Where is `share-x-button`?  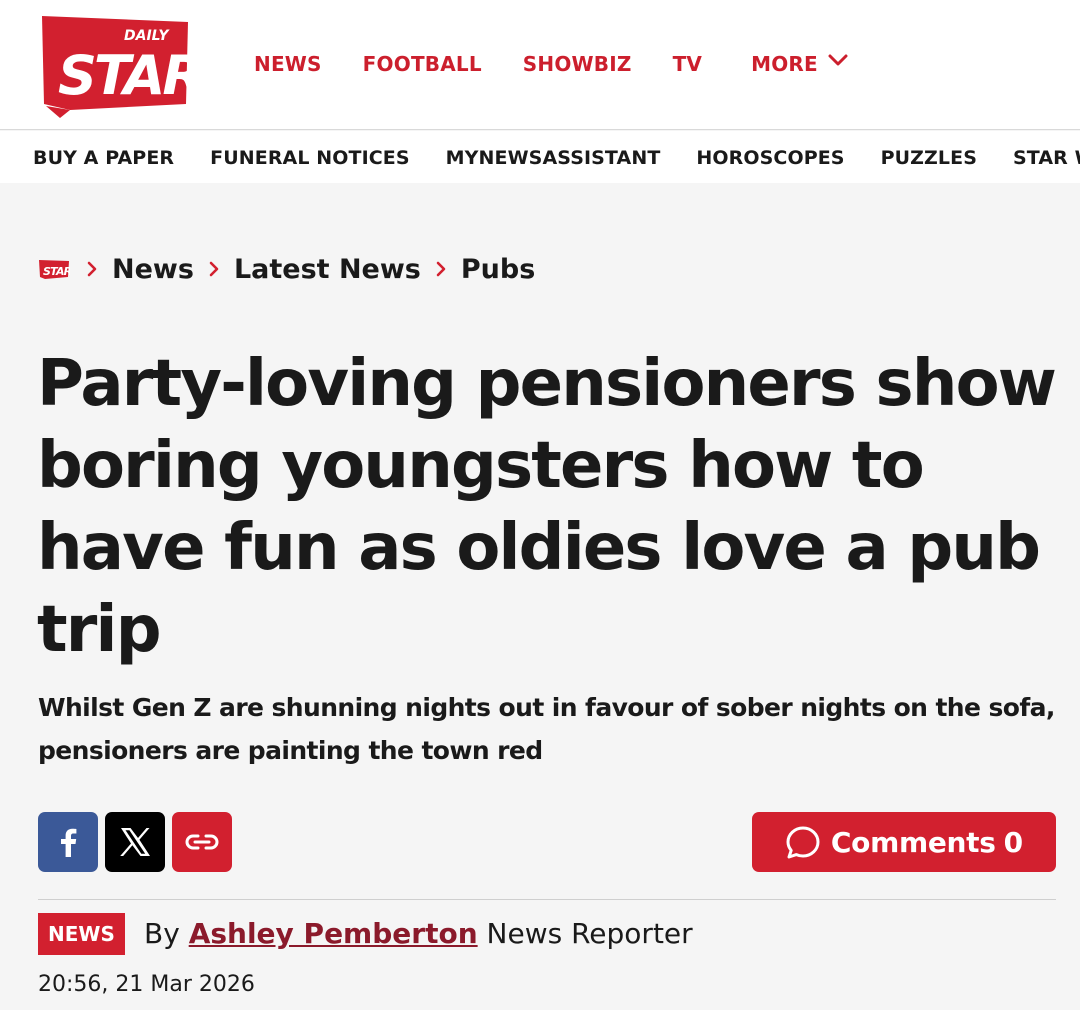
share-x-button is located at coordinates (135, 842).